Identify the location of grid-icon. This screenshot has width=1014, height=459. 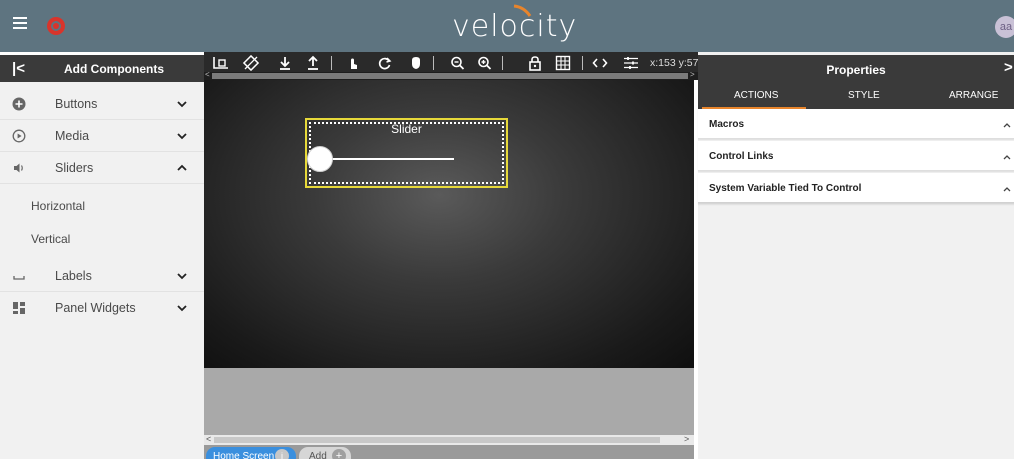
(563, 63).